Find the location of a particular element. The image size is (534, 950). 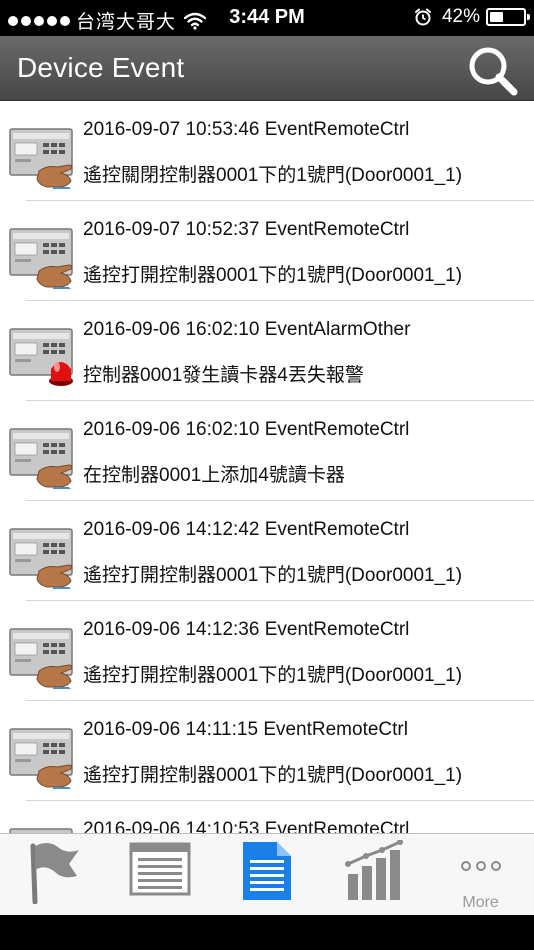

list-window-icon is located at coordinates (160, 869).